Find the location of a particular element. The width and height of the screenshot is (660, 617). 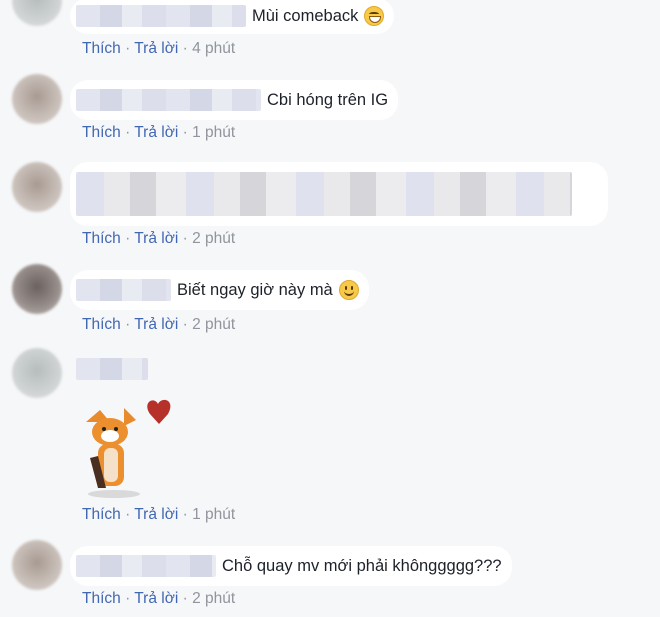

comment-actions: Thích · Trả lời · 4 phút is located at coordinates (159, 48).